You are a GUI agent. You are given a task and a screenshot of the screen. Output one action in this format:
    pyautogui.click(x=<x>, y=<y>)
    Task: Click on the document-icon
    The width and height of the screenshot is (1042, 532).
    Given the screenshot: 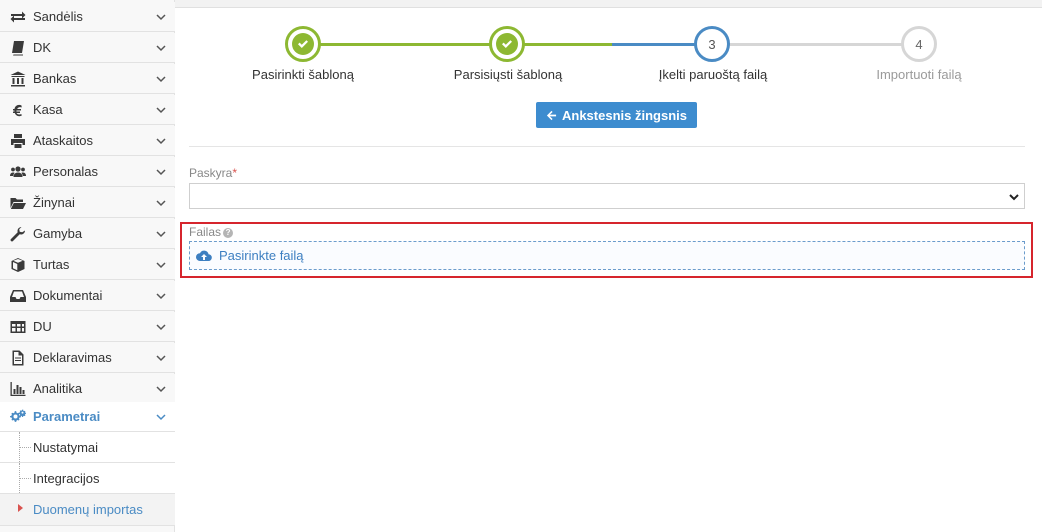 What is the action you would take?
    pyautogui.click(x=18, y=358)
    